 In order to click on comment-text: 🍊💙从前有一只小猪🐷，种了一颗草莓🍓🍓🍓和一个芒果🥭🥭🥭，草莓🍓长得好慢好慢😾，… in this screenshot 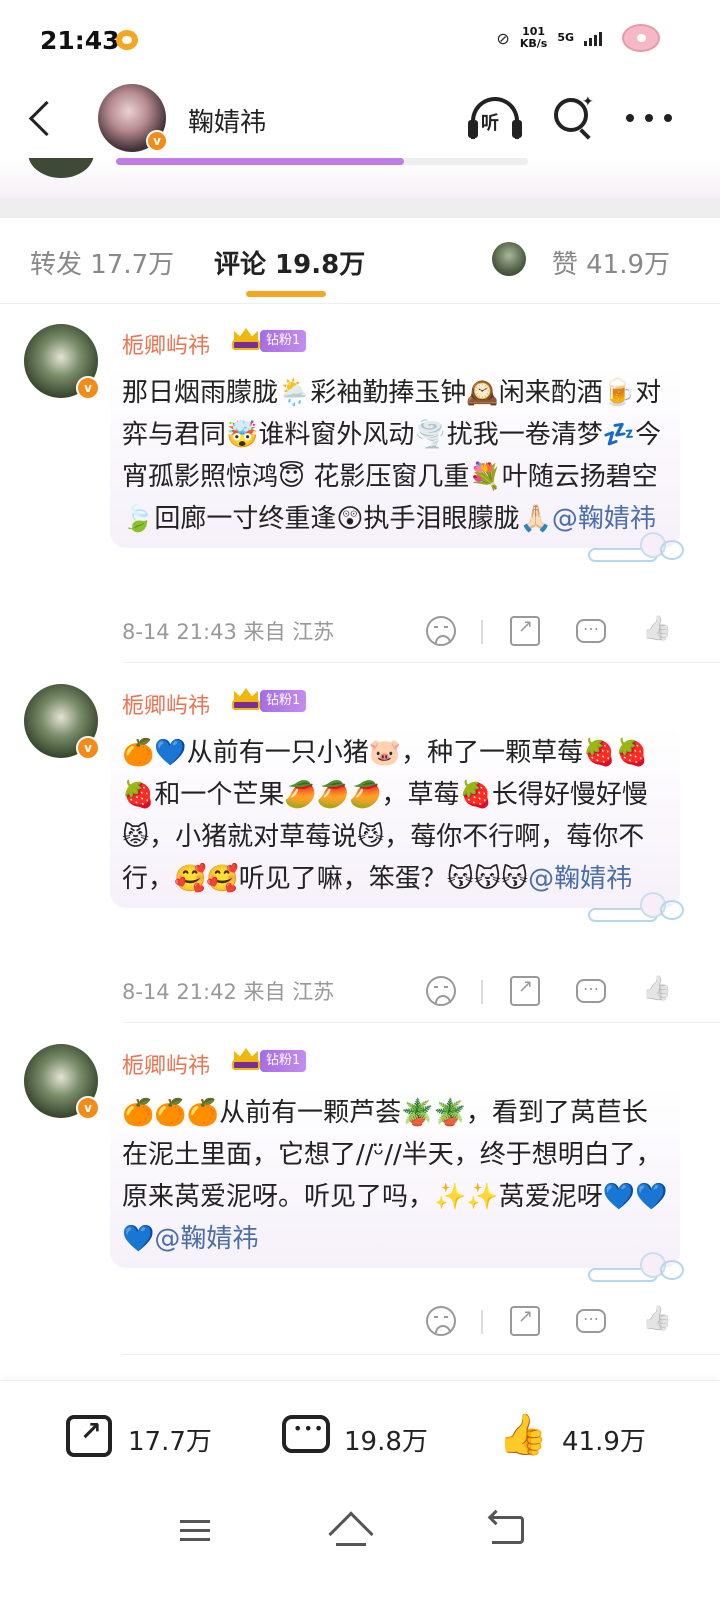, I will do `click(395, 816)`.